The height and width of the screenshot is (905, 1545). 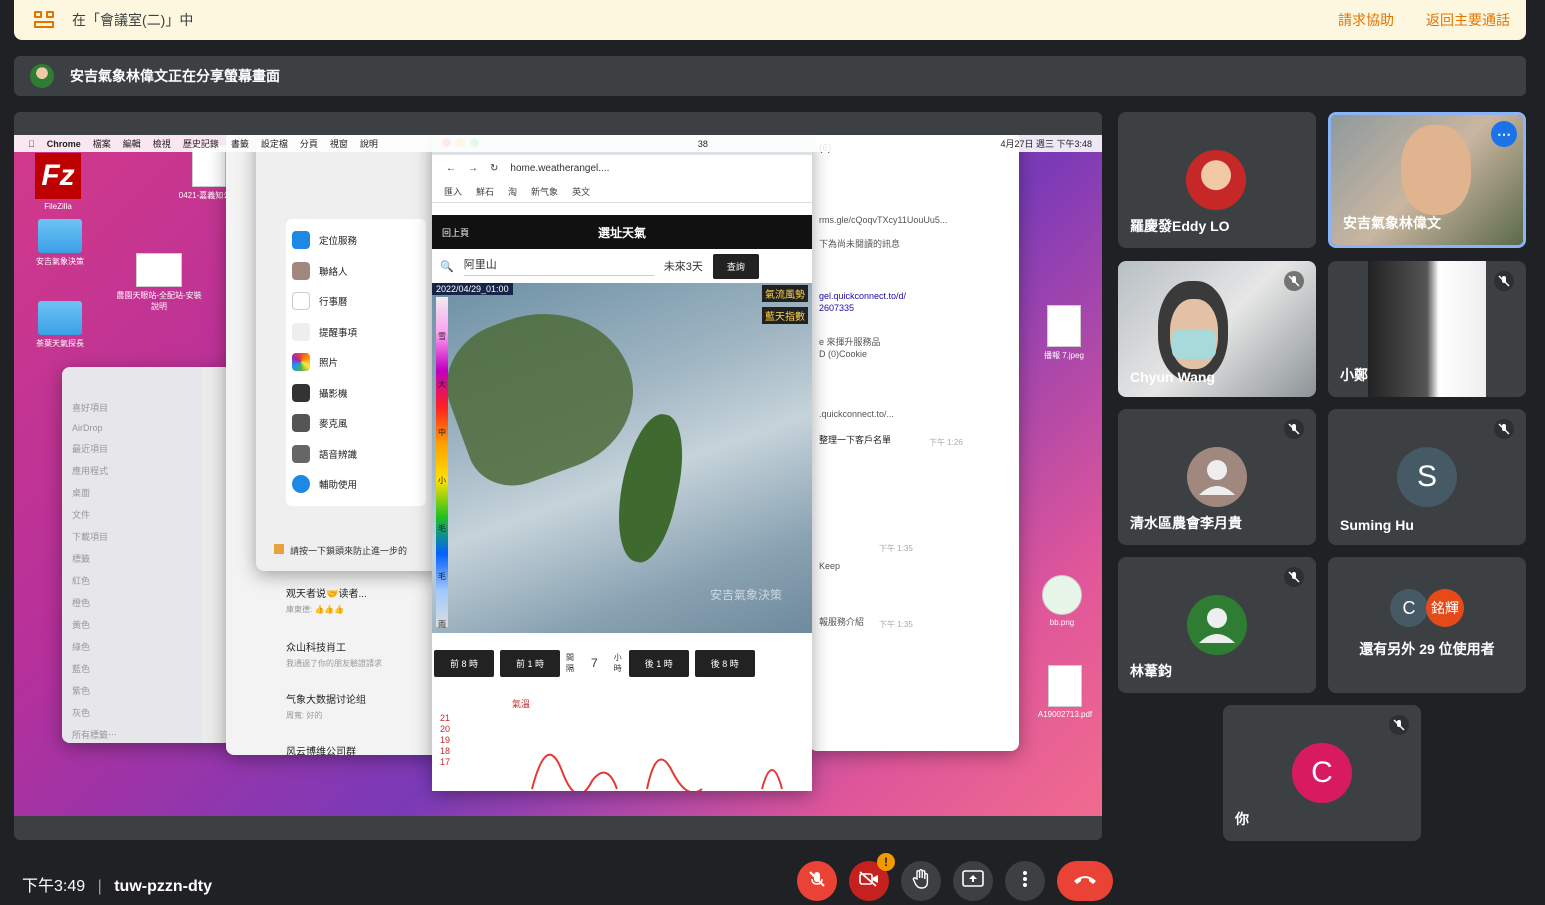 I want to click on others-tile: C 銘輝 還有另外 29 位使用者, so click(x=1427, y=625).